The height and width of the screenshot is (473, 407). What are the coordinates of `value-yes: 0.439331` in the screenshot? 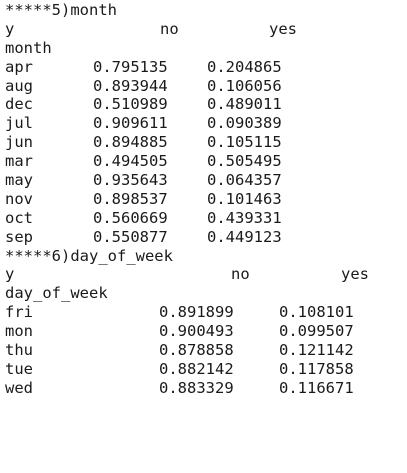 It's located at (244, 217).